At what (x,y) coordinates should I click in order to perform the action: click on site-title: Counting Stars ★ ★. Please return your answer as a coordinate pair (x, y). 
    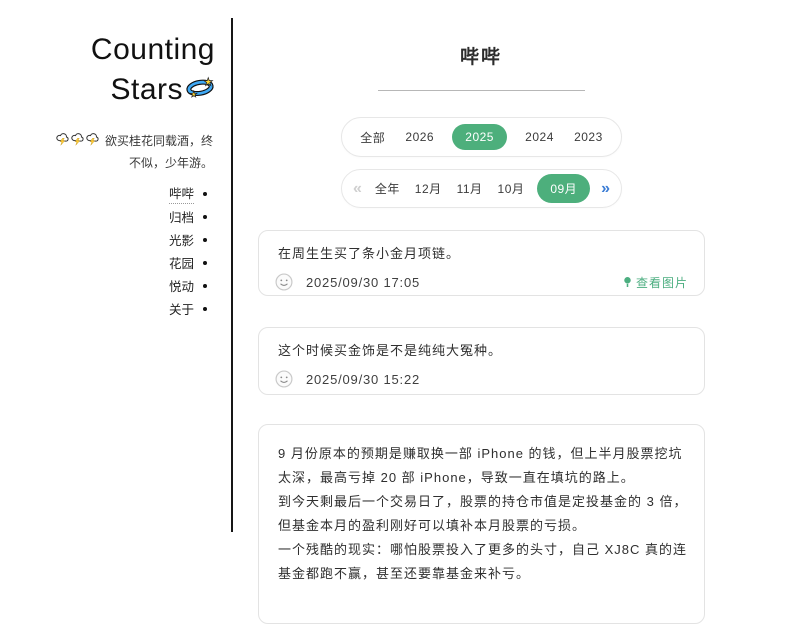
    Looking at the image, I should click on (107, 70).